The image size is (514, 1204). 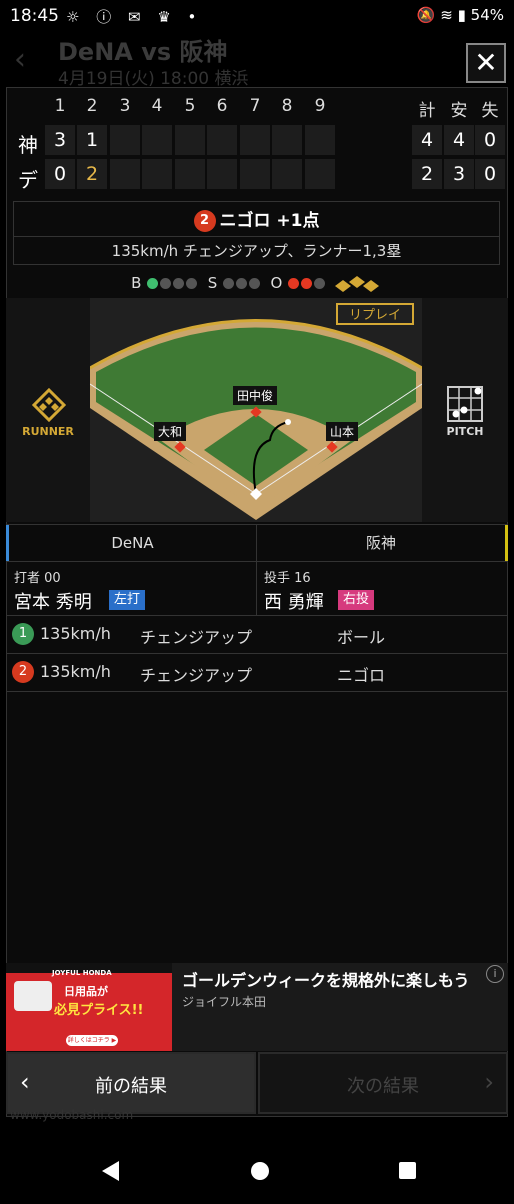 What do you see at coordinates (256, 233) in the screenshot?
I see `play-summary: 2 ニゴロ +1点 135km/h チェンジアップ、ランナー1,3塁` at bounding box center [256, 233].